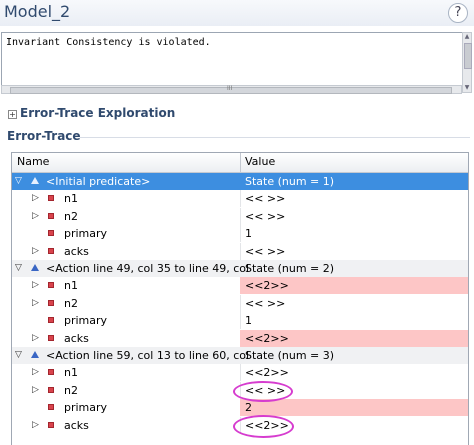 Image resolution: width=474 pixels, height=445 pixels. I want to click on page-title: Model_2, so click(37, 11).